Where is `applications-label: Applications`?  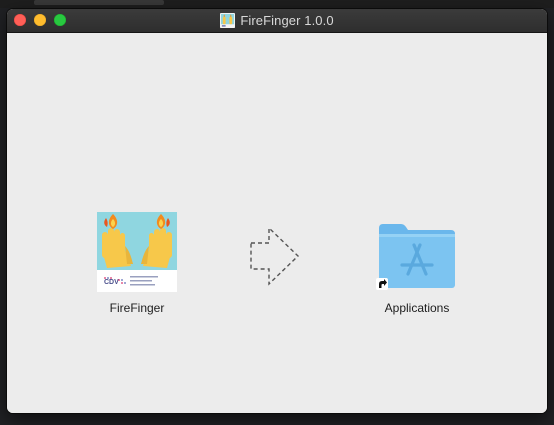 applications-label: Applications is located at coordinates (417, 308).